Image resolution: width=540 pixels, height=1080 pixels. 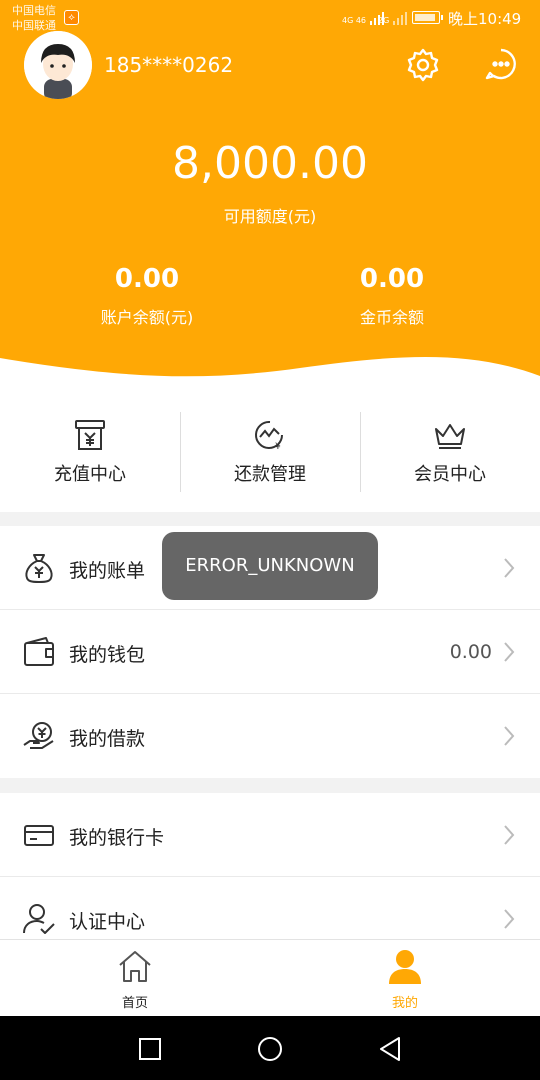 I want to click on error-toast: ERROR_UNKNOWN, so click(x=270, y=566).